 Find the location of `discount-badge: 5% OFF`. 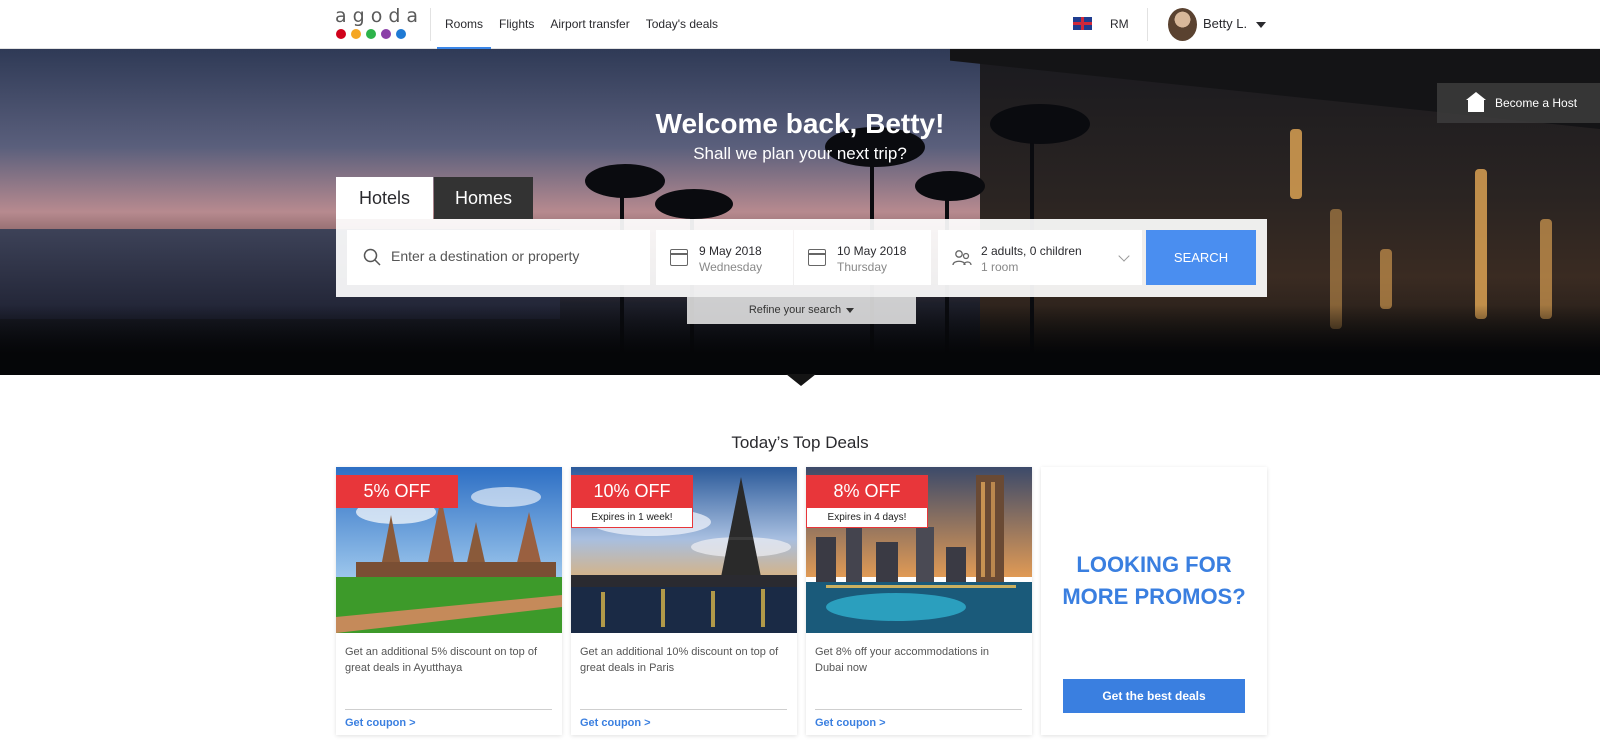

discount-badge: 5% OFF is located at coordinates (397, 491).